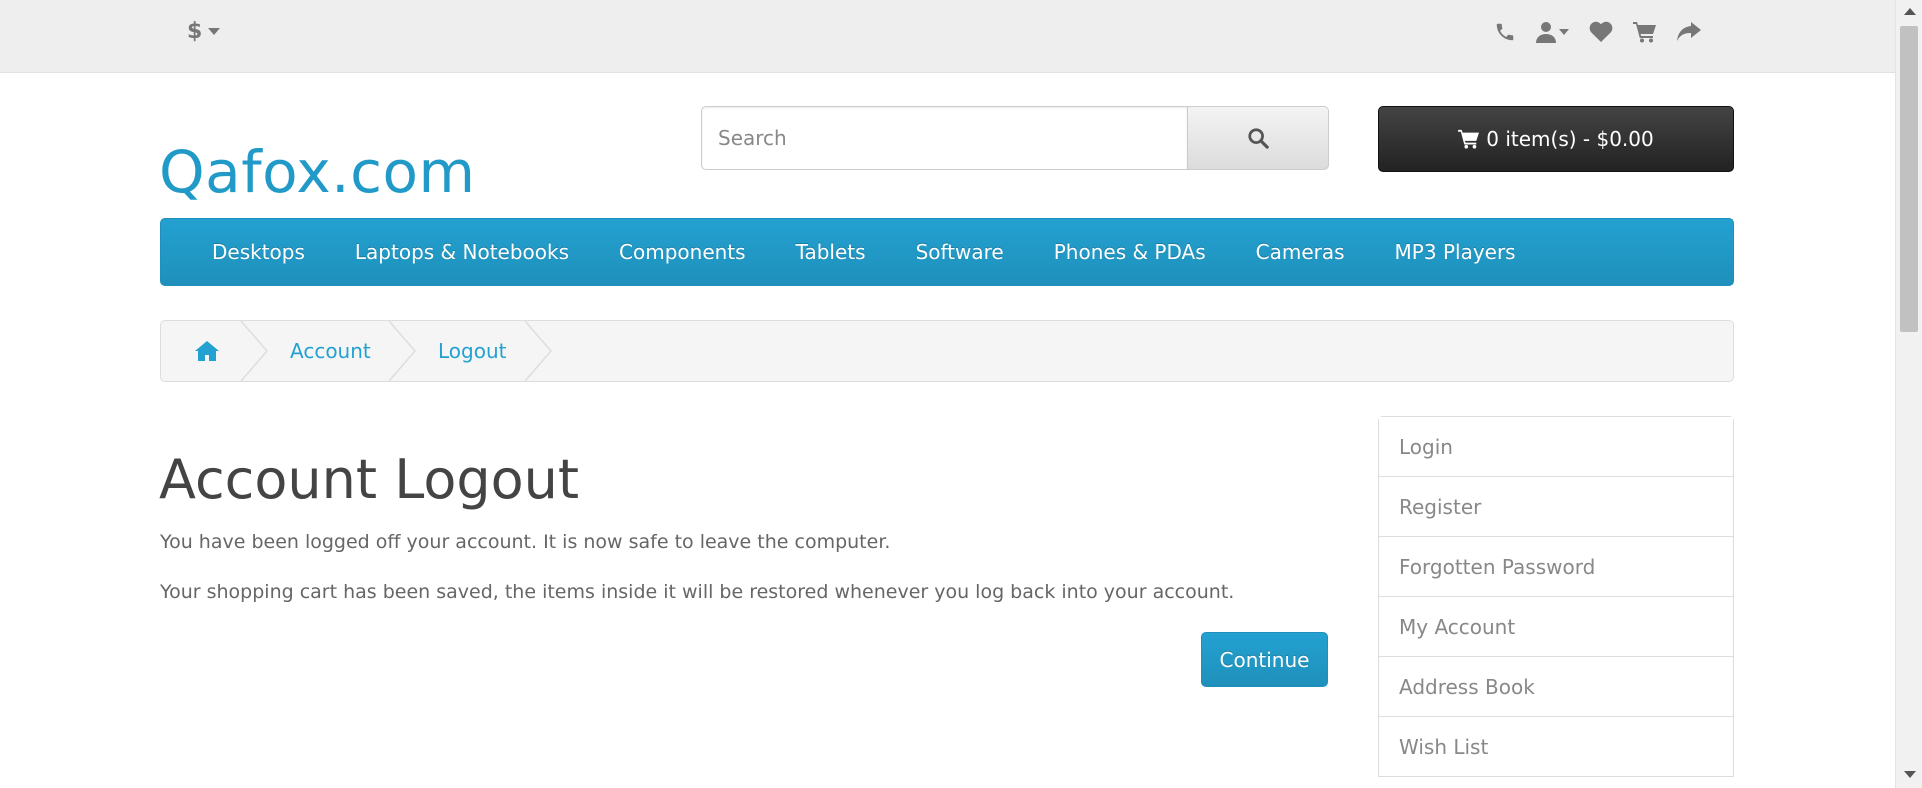  Describe the element at coordinates (317, 172) in the screenshot. I see `site-logo: Qafox.com` at that location.